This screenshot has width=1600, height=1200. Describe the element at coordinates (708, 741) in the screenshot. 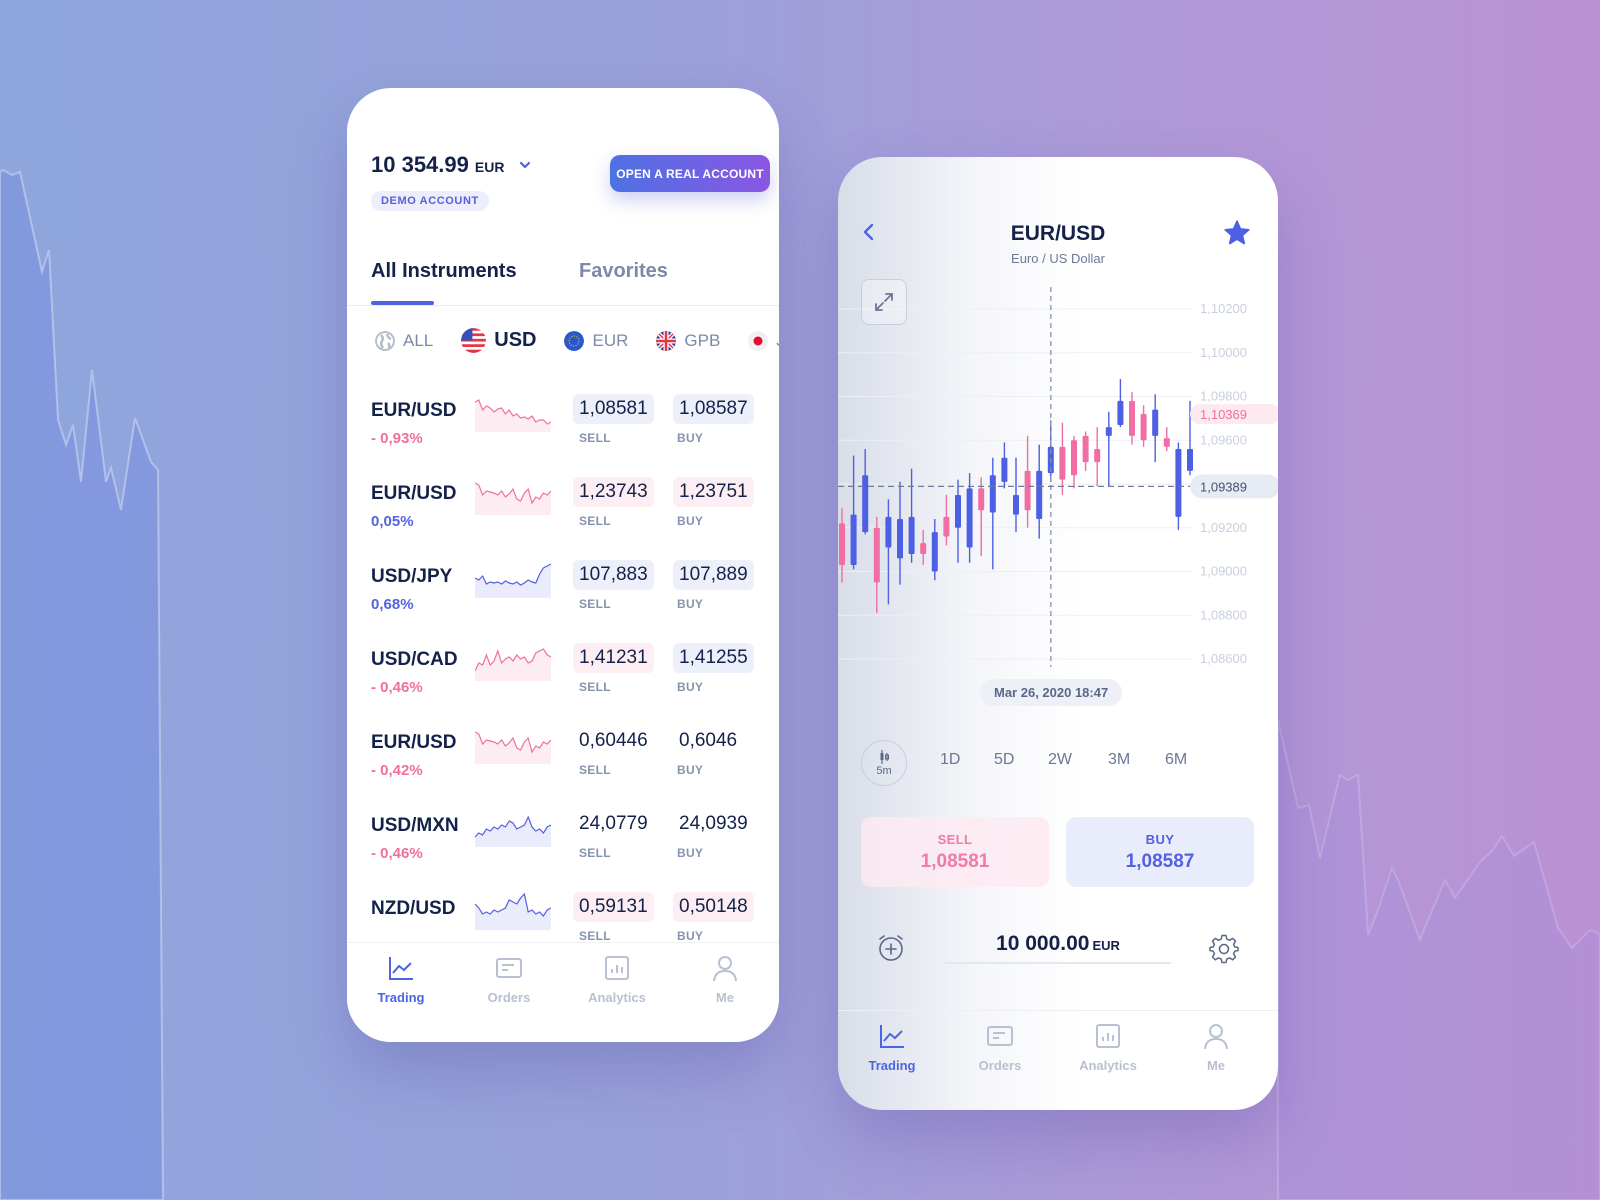

I see `buy-price: 0,6046` at that location.